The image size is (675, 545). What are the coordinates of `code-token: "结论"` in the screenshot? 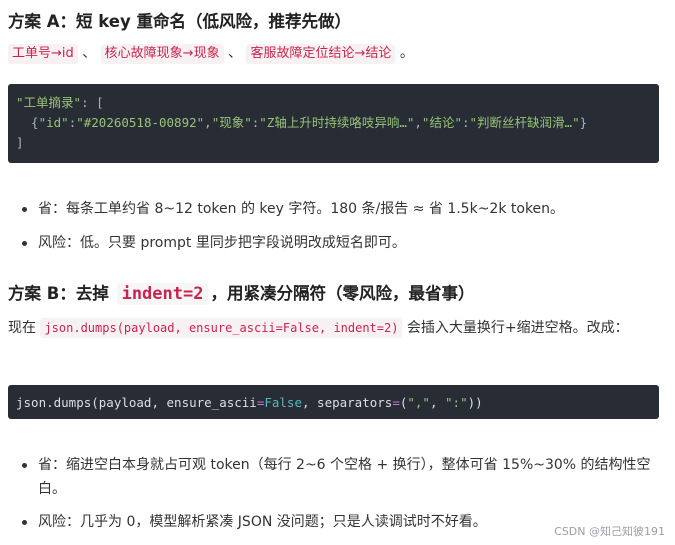 It's located at (441, 122).